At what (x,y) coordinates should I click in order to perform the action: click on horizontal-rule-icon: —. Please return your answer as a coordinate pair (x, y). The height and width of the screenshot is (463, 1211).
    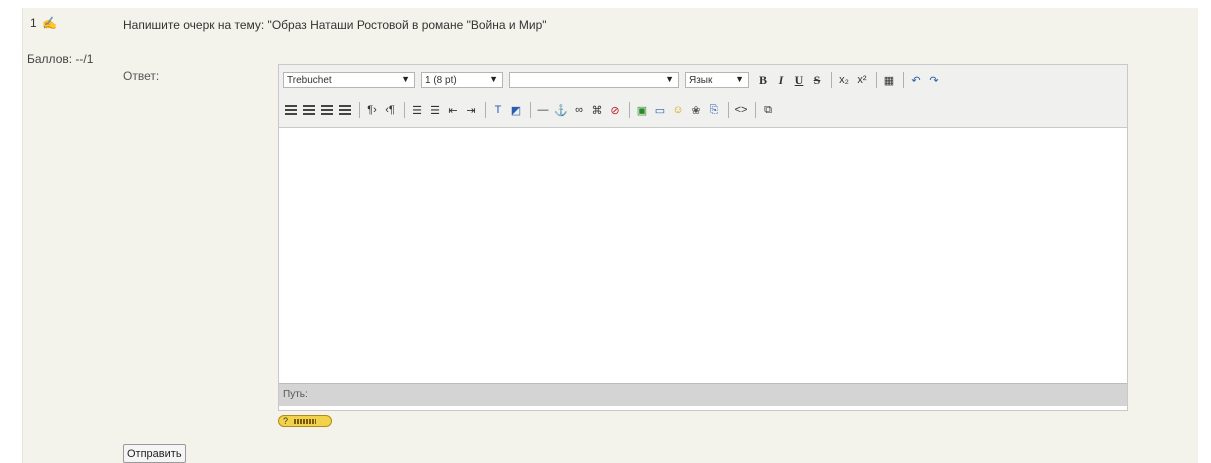
    Looking at the image, I should click on (543, 110).